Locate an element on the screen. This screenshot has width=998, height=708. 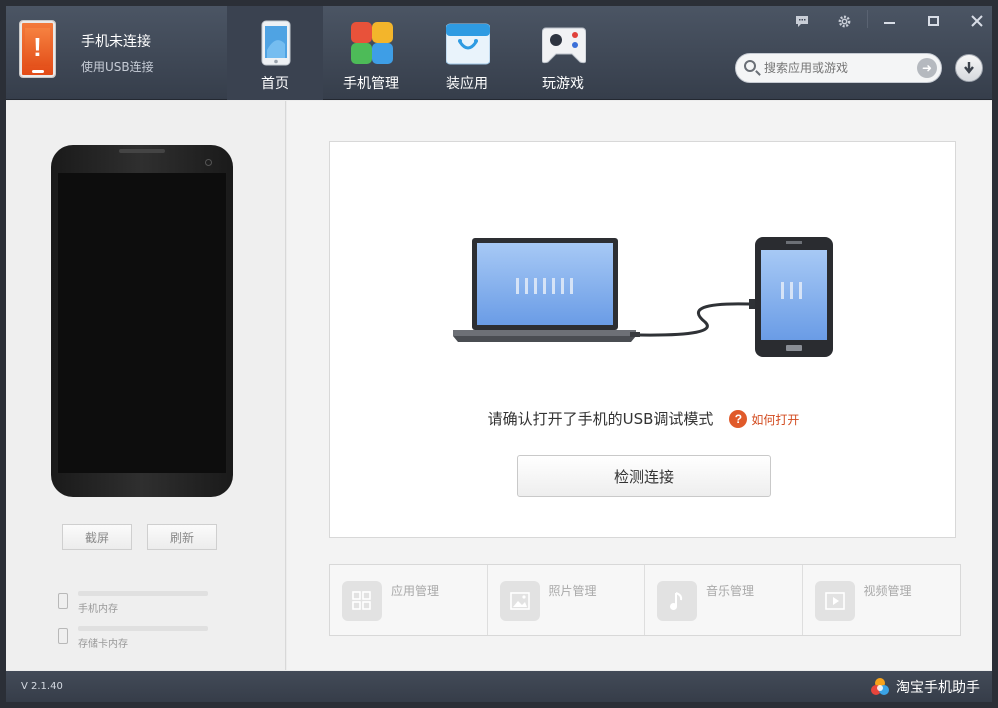
status-bar: V 2.1.40 淘宝手机助手 is located at coordinates (499, 686).